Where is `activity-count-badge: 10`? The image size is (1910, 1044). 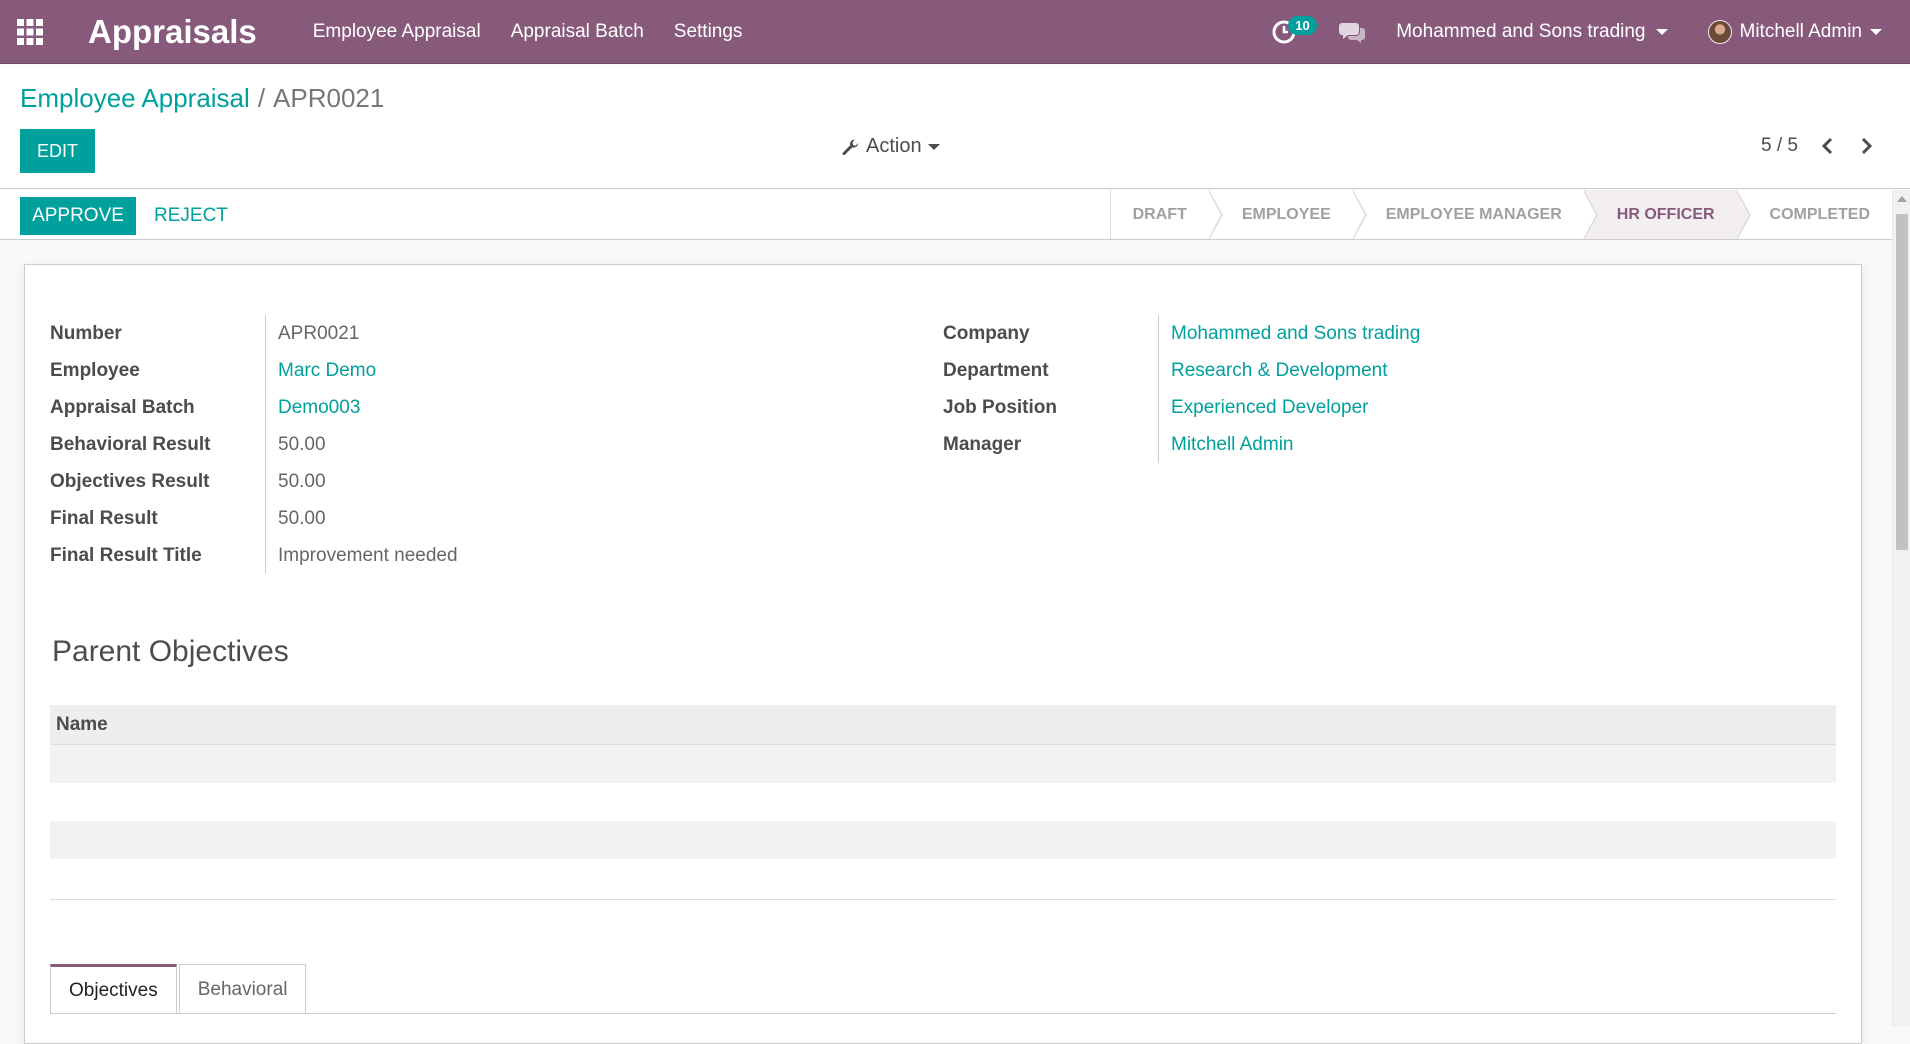
activity-count-badge: 10 is located at coordinates (1302, 25).